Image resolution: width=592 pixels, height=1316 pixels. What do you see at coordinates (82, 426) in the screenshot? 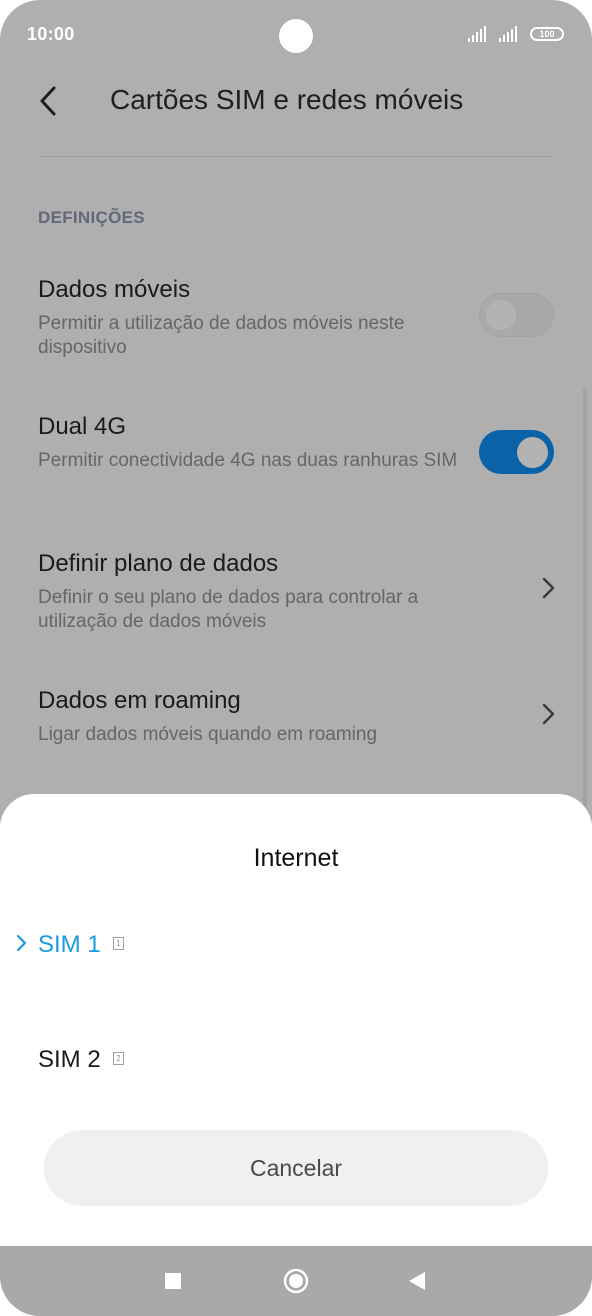
I see `setting-title: Dual 4G` at bounding box center [82, 426].